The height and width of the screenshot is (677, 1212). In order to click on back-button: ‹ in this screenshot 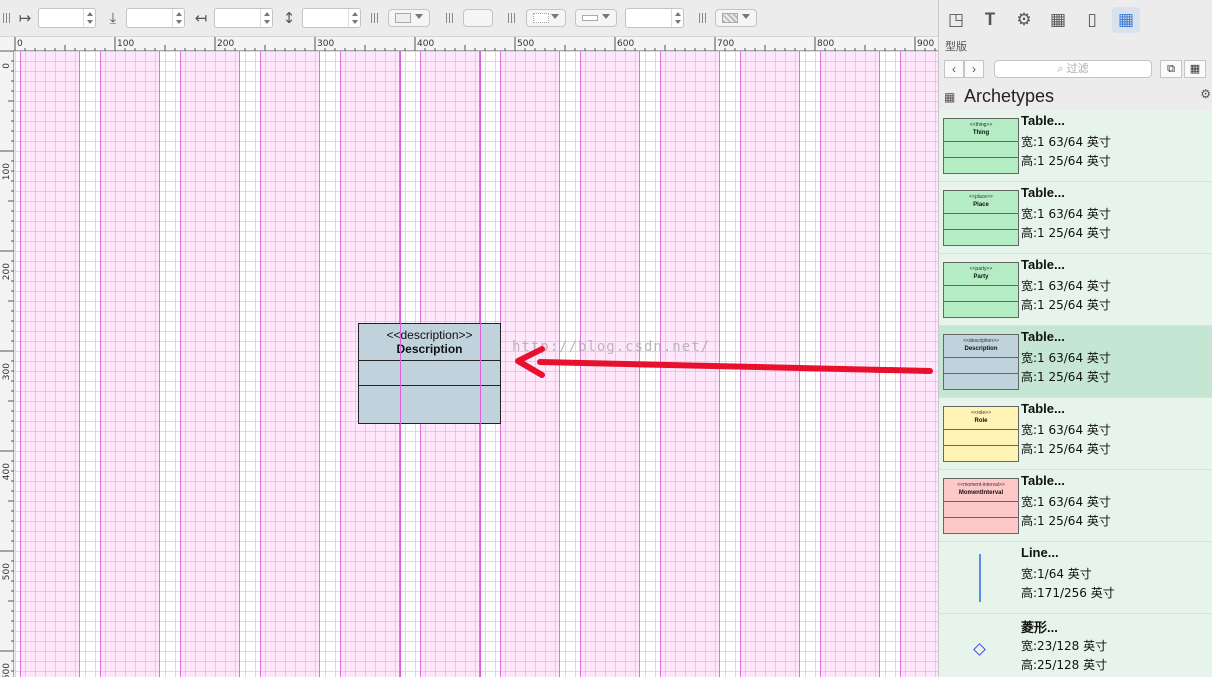, I will do `click(954, 69)`.